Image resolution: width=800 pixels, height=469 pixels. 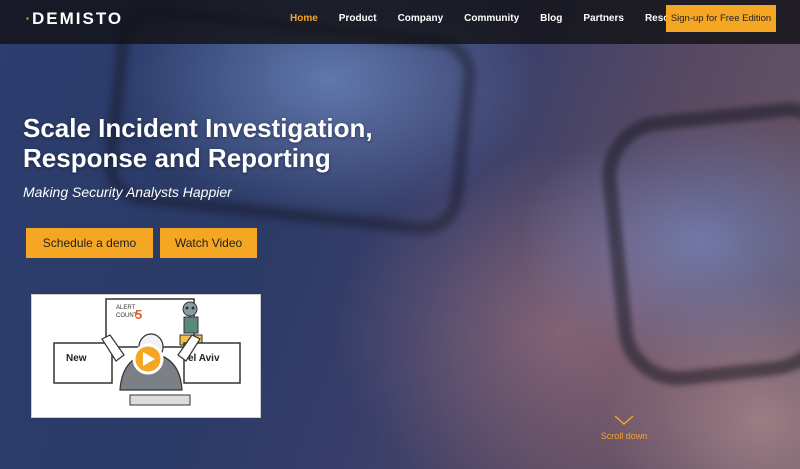 I want to click on alert-count: 5, so click(x=138, y=314).